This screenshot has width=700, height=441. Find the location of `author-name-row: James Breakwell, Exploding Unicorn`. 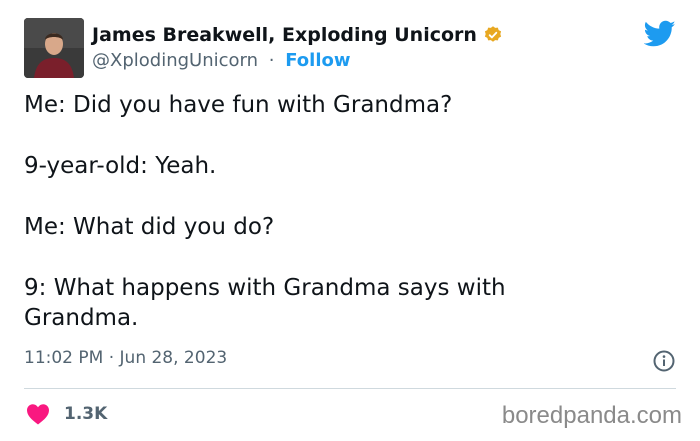

author-name-row: James Breakwell, Exploding Unicorn is located at coordinates (297, 35).